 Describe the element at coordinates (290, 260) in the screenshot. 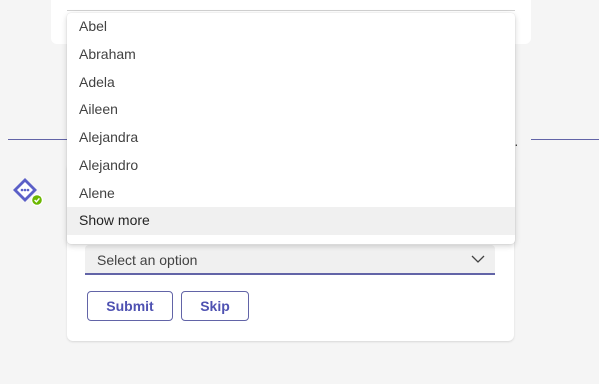

I see `option-select: Select an option` at that location.